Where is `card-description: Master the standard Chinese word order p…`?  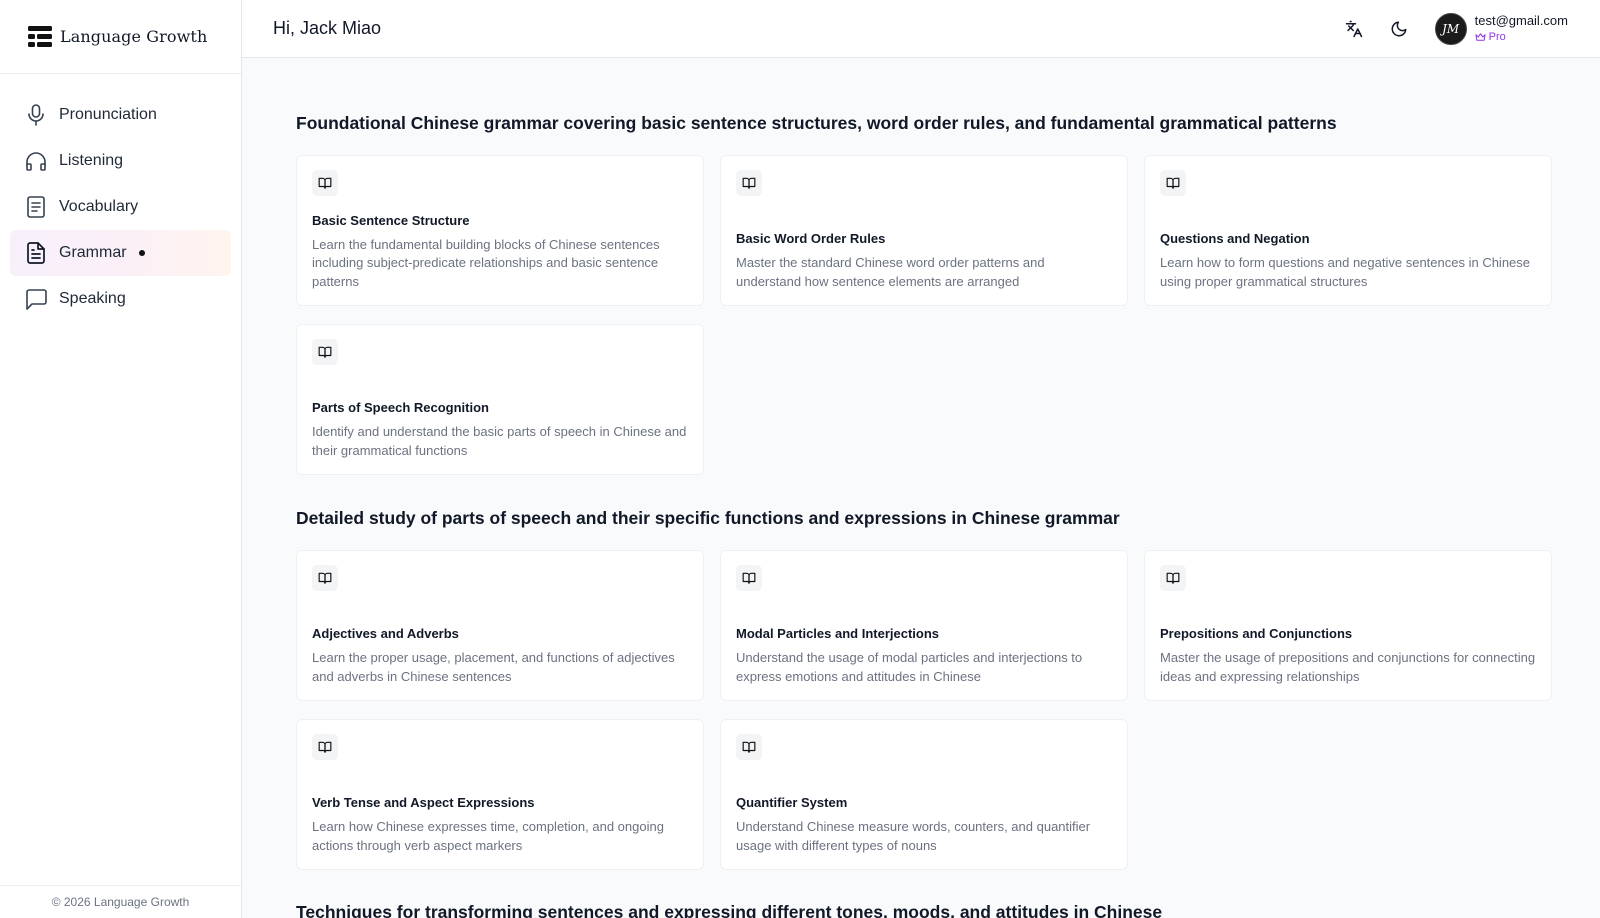 card-description: Master the standard Chinese word order p… is located at coordinates (890, 272).